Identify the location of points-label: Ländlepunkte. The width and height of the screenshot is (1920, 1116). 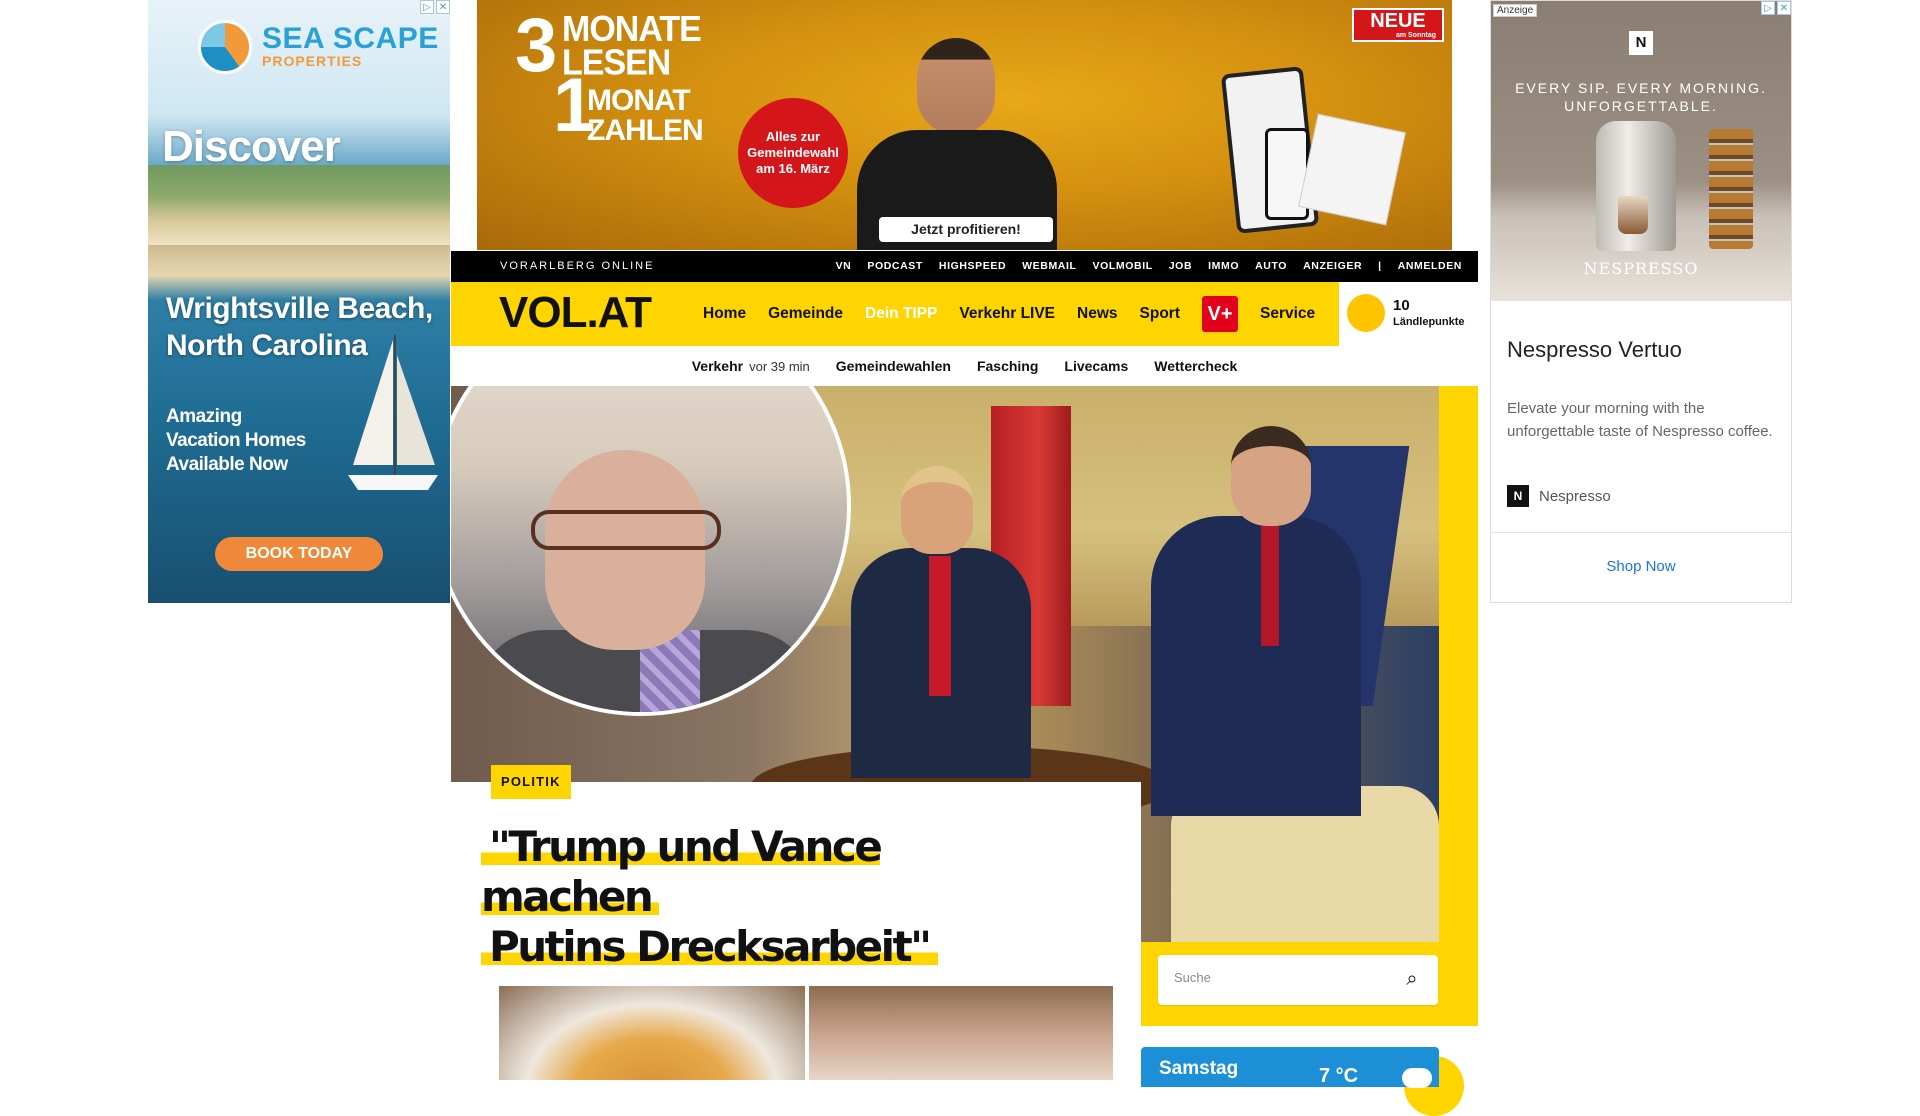
(1429, 322).